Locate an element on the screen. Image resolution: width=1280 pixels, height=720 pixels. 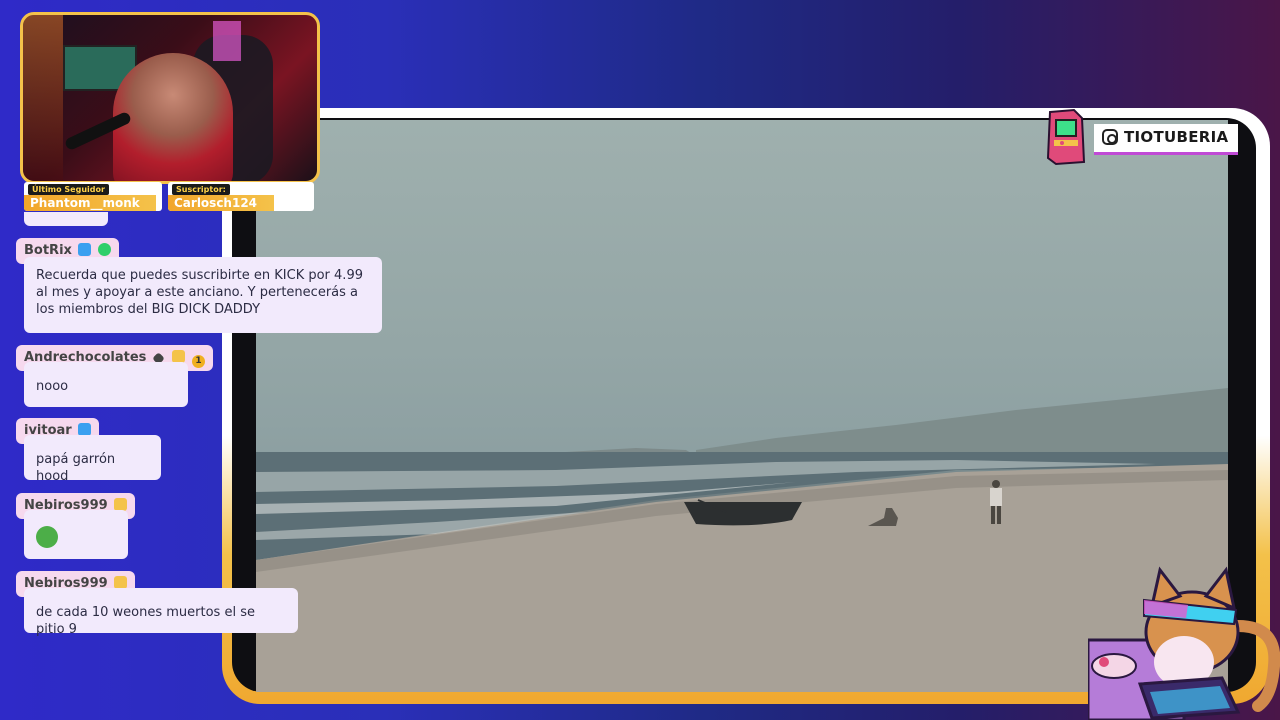
chat-message: nooo is located at coordinates (106, 384).